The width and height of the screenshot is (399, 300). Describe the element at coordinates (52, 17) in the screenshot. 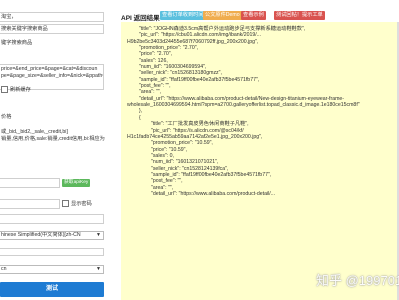

I see `api-name-field: 淘宝，` at that location.